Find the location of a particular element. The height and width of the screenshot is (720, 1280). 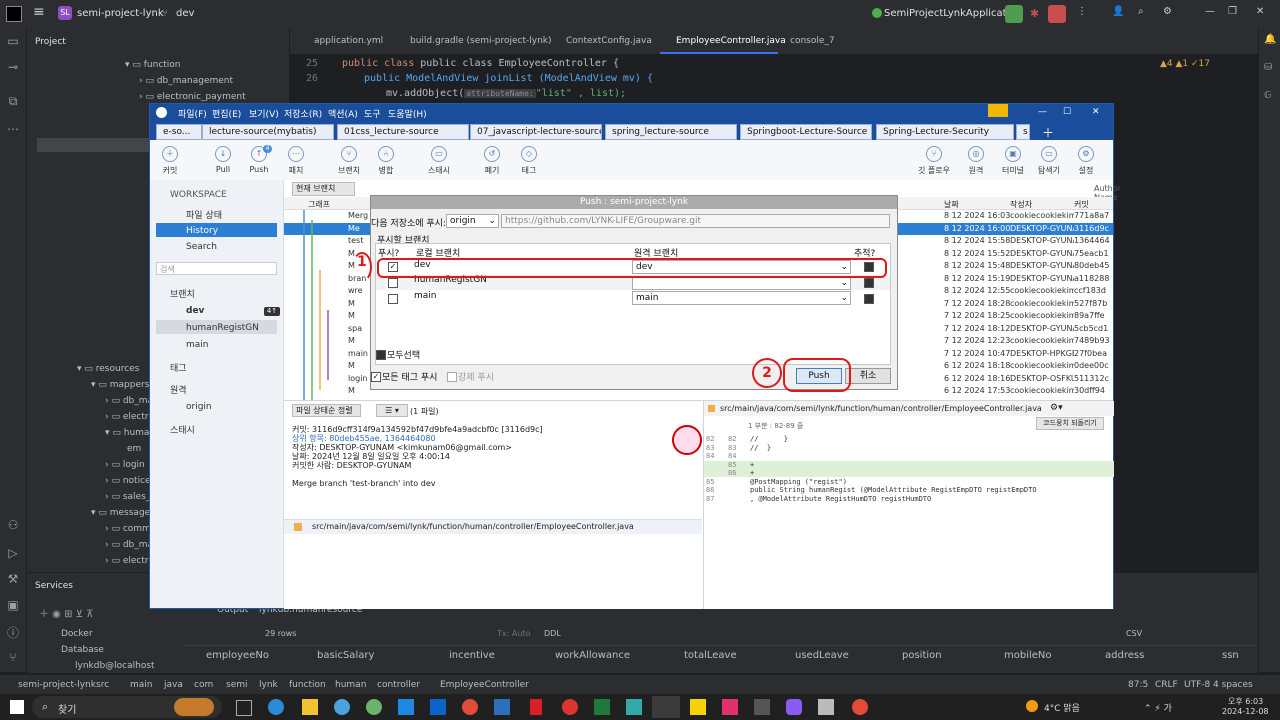

add-icon: ＋ ◉ ⊞ ⊻ ⊼ is located at coordinates (66, 612).